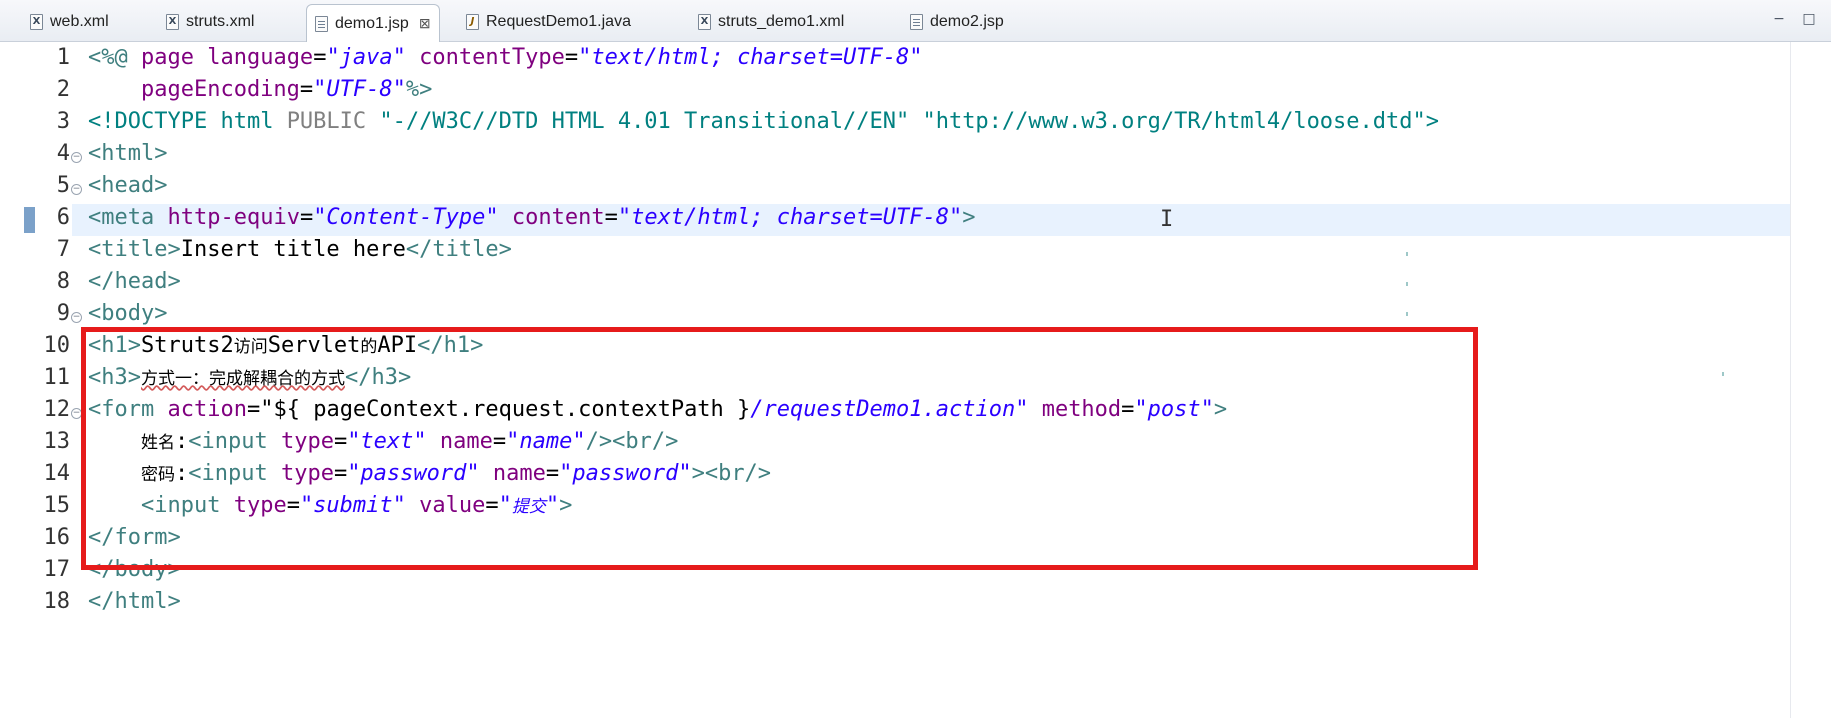 This screenshot has height=718, width=1831. What do you see at coordinates (558, 21) in the screenshot?
I see `tab-label: RequestDemo1.java` at bounding box center [558, 21].